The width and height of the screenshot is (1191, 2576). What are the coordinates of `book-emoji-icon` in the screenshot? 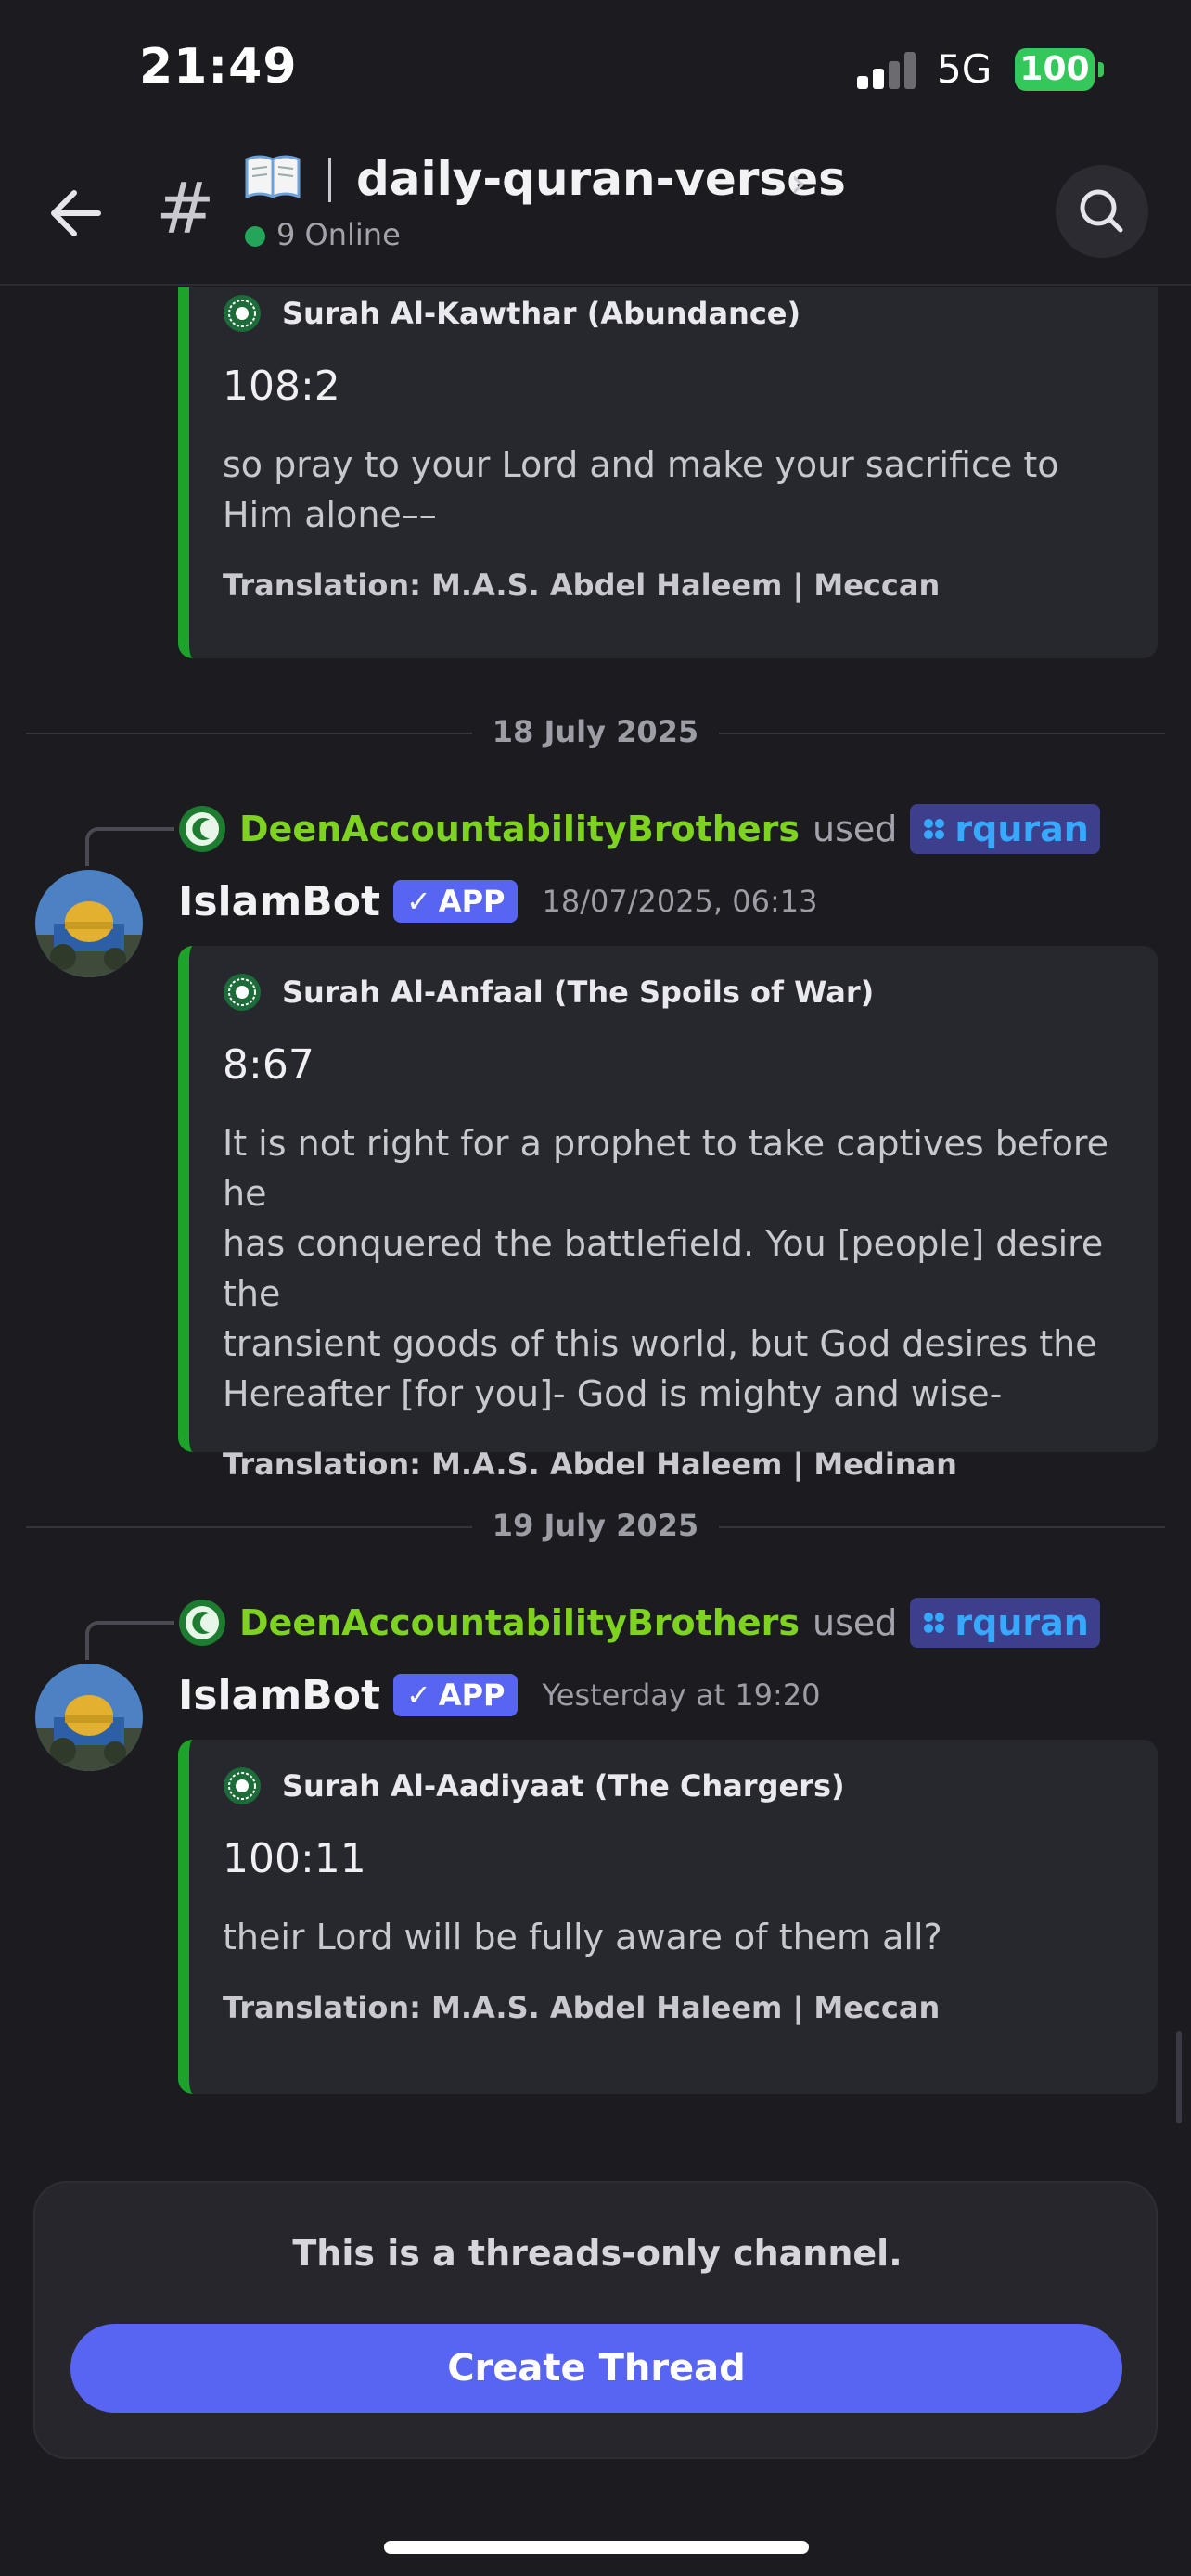 It's located at (272, 176).